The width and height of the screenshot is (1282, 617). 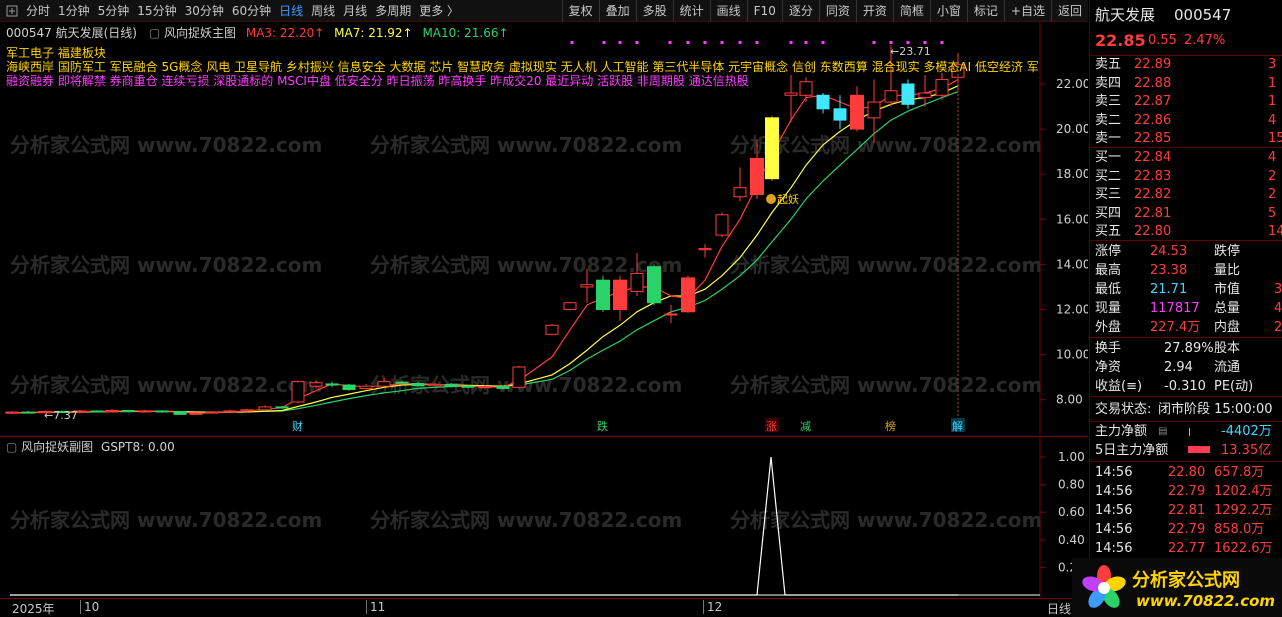 I want to click on period-tab-0: 分时, so click(x=38, y=11).